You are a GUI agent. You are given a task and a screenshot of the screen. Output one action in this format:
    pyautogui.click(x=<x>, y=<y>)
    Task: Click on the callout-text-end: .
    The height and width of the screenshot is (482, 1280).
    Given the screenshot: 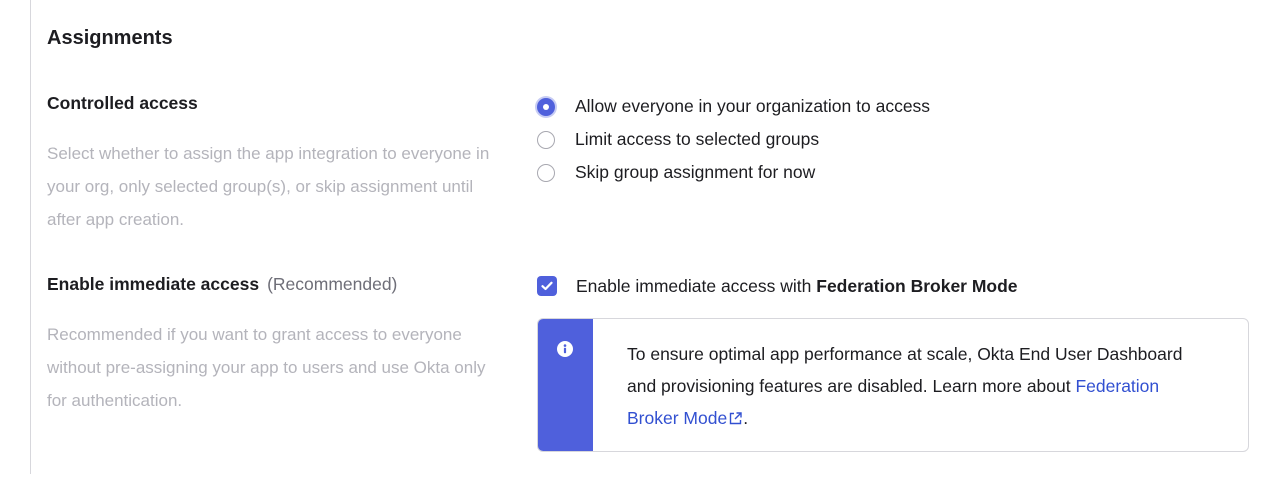 What is the action you would take?
    pyautogui.click(x=746, y=418)
    